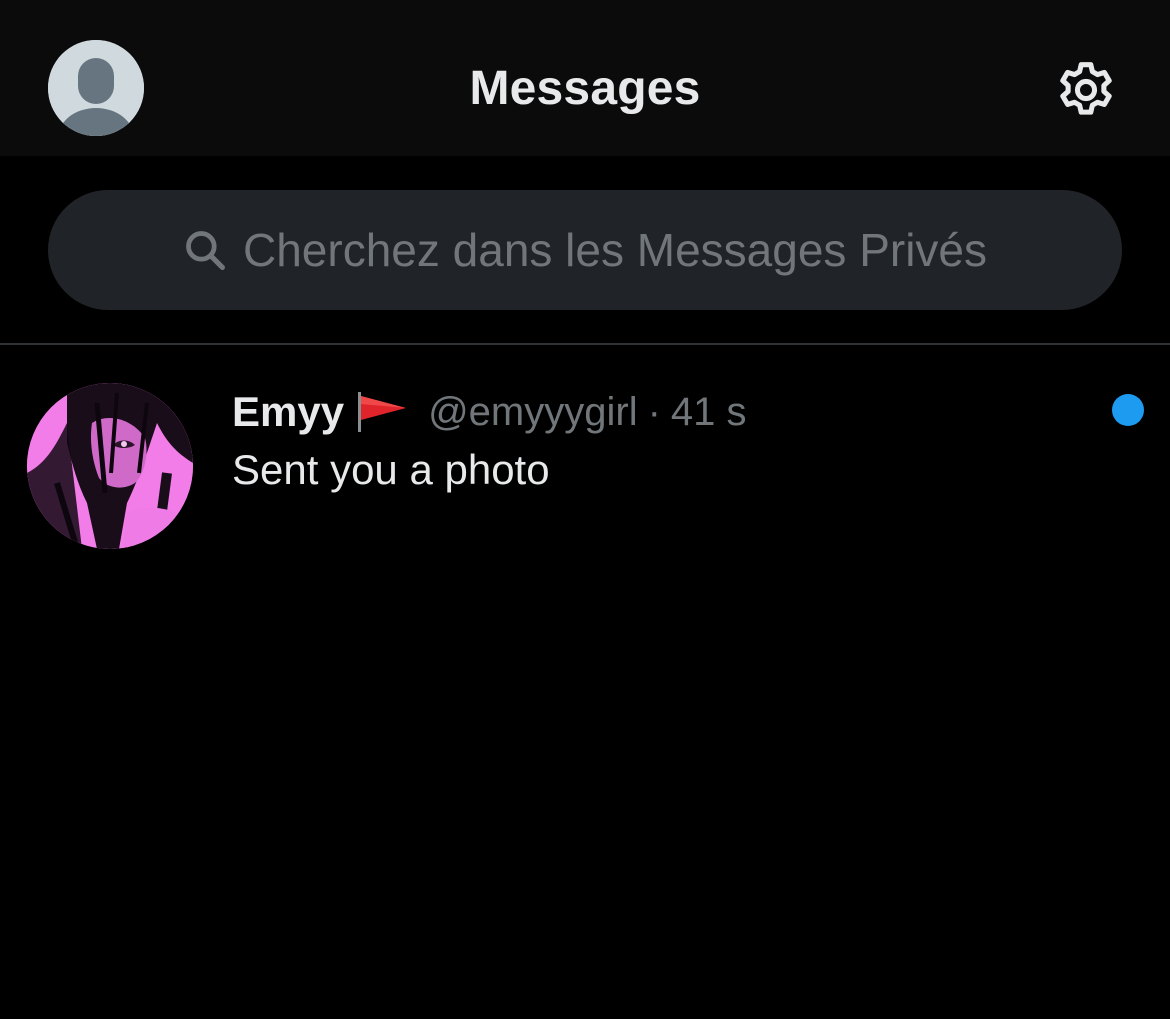 This screenshot has width=1170, height=1019. What do you see at coordinates (615, 250) in the screenshot?
I see `search-placeholder: Cherchez dans les Messages Privés` at bounding box center [615, 250].